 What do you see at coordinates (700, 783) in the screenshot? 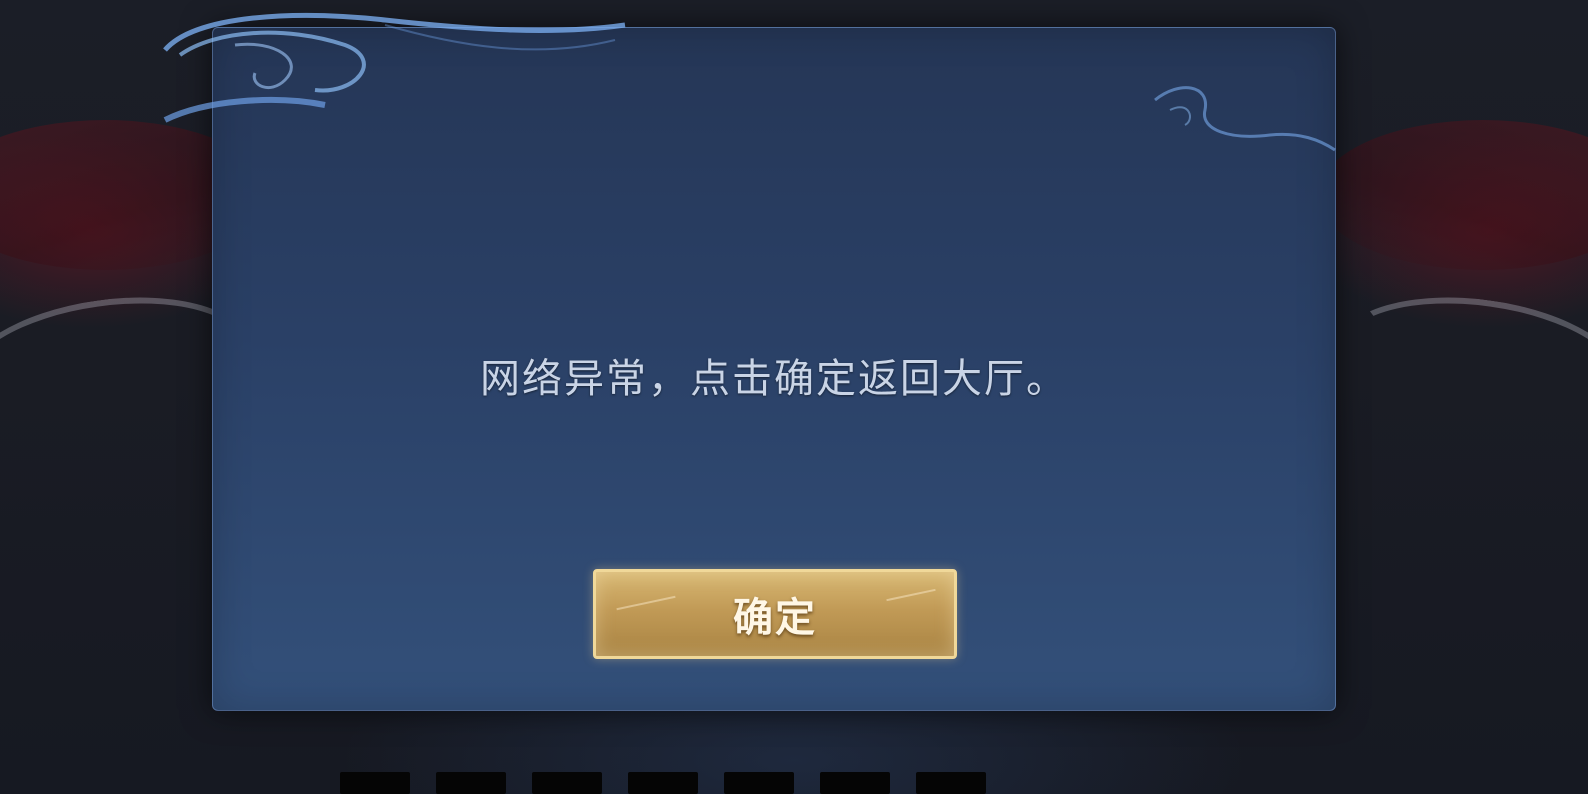
I see `cropped-subtitle-strip` at bounding box center [700, 783].